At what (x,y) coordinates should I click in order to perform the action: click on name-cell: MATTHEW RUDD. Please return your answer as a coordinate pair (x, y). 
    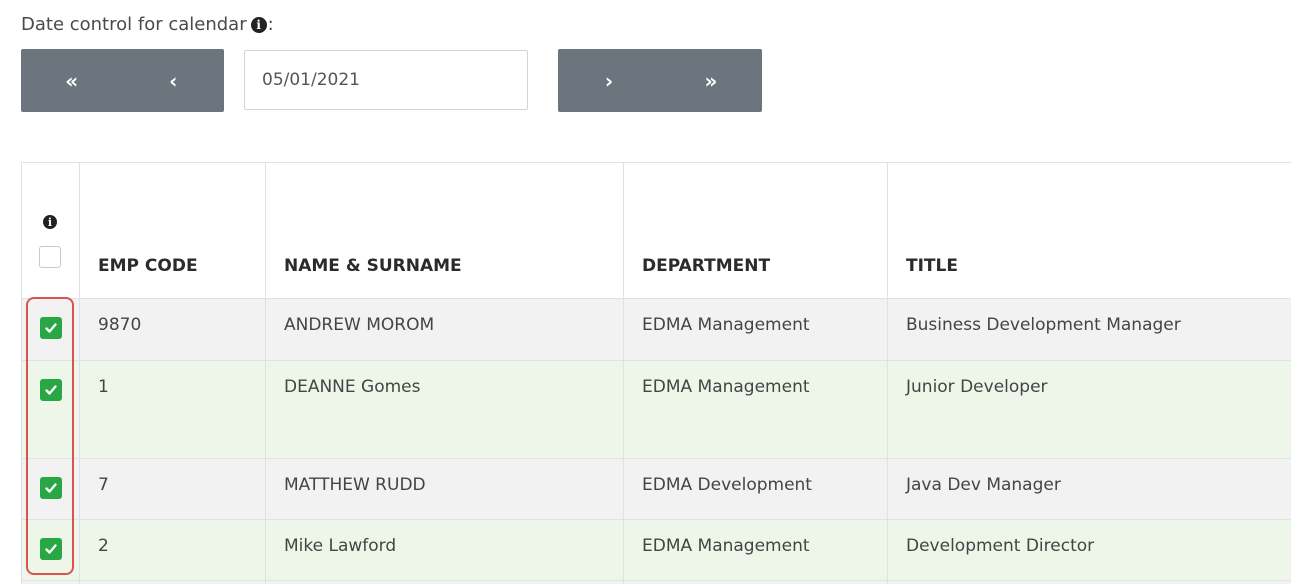
    Looking at the image, I should click on (444, 489).